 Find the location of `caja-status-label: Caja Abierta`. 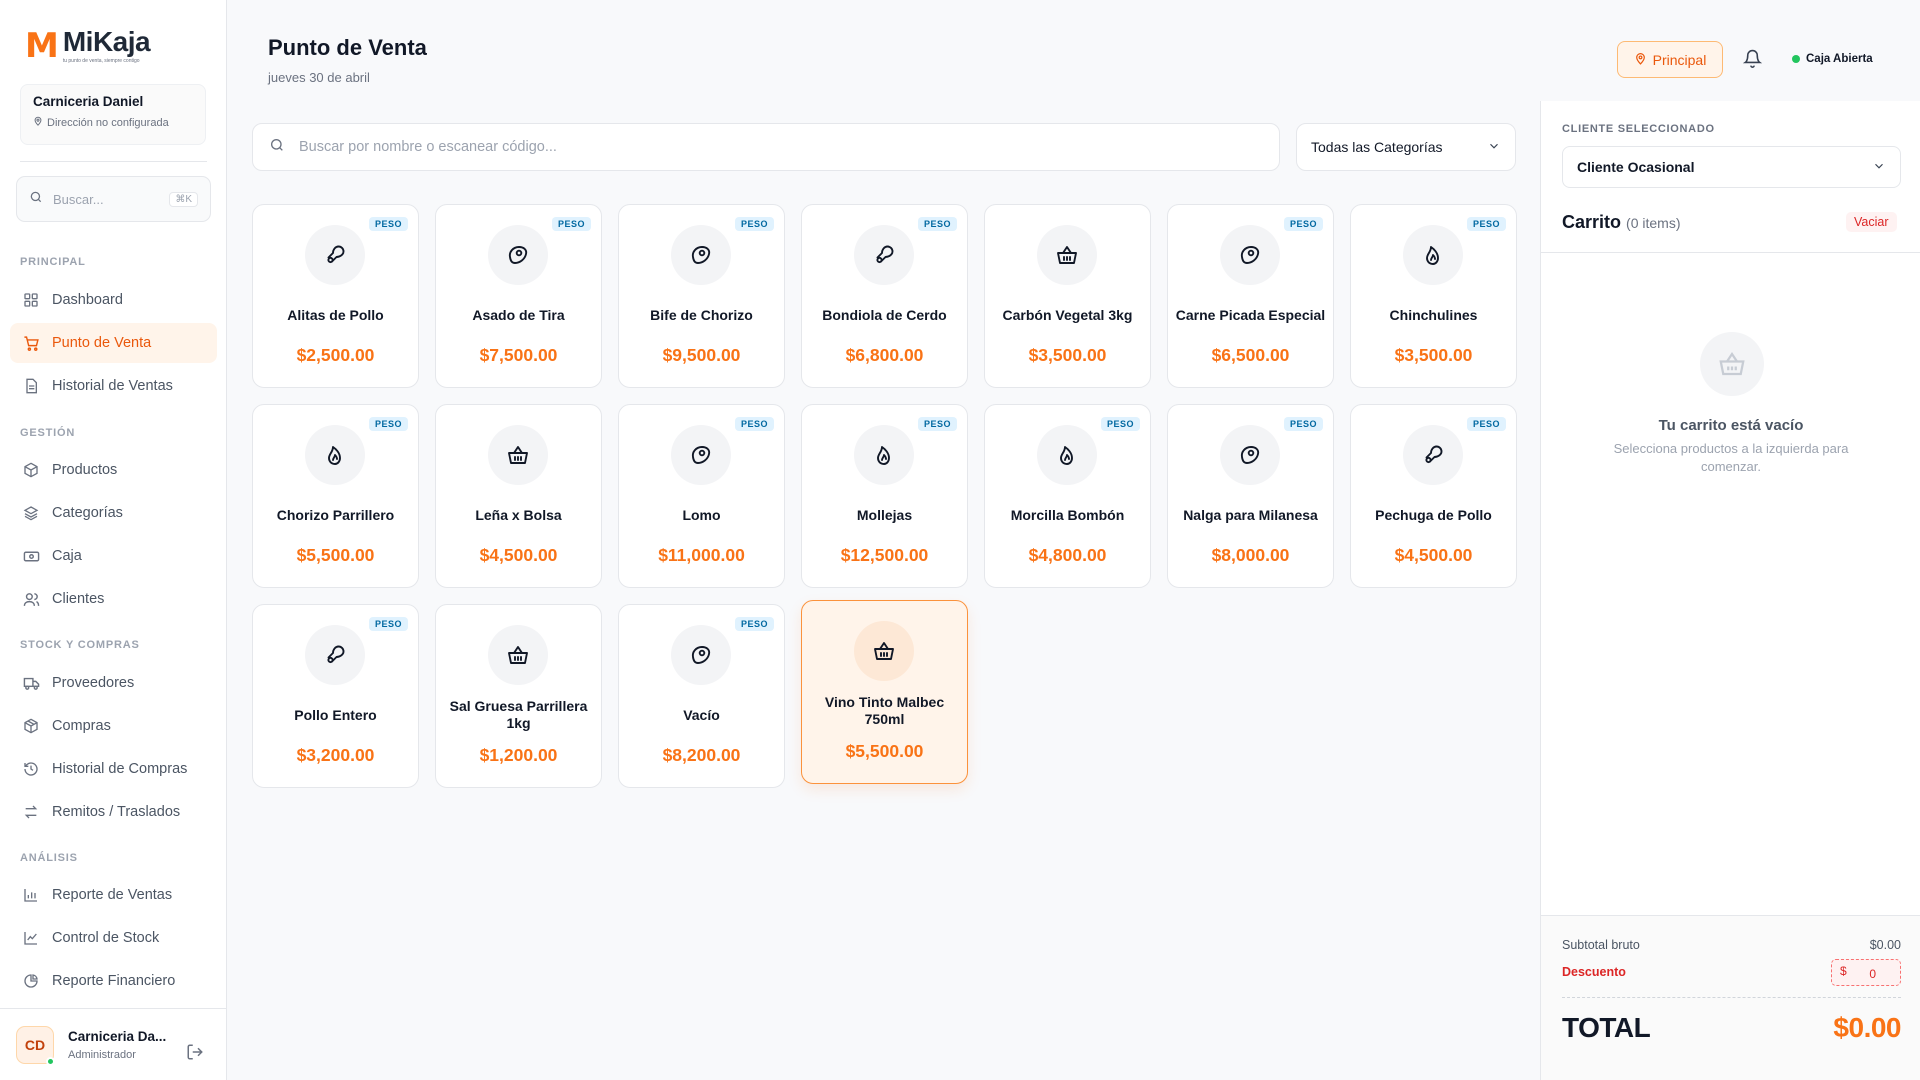

caja-status-label: Caja Abierta is located at coordinates (1839, 59).